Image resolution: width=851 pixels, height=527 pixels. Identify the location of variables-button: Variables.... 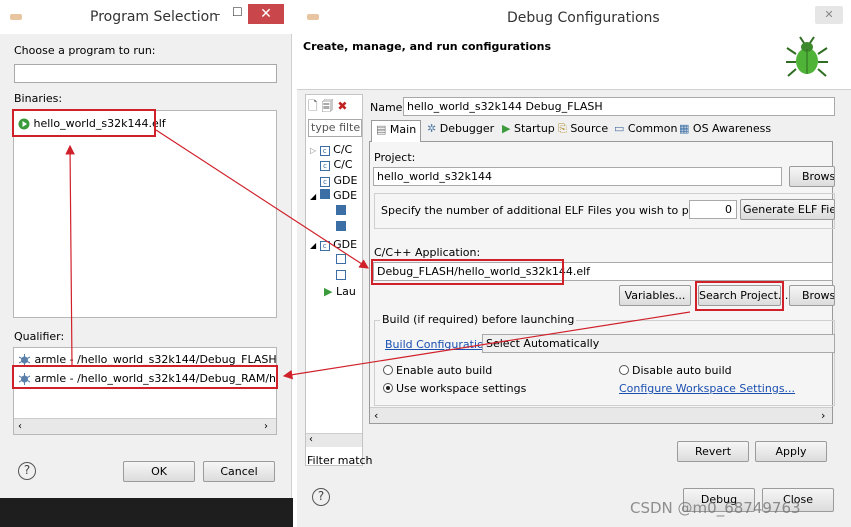
(655, 295).